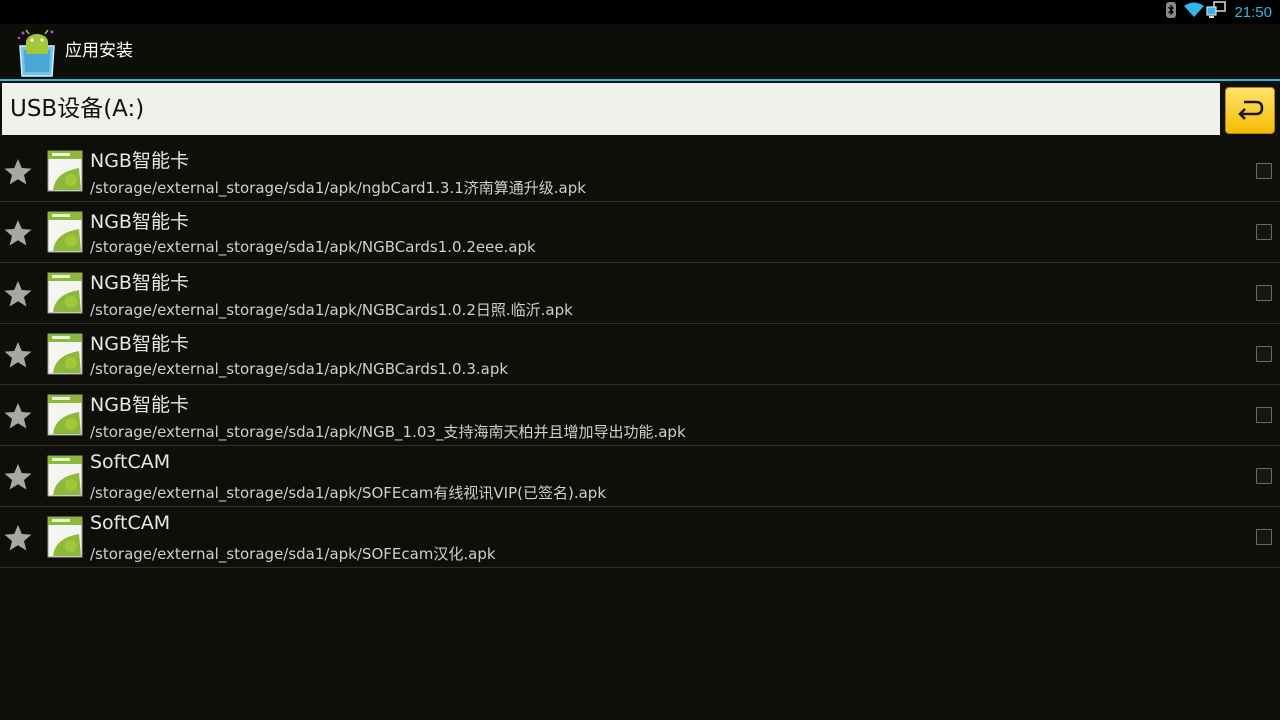 The height and width of the screenshot is (720, 1280). Describe the element at coordinates (37, 53) in the screenshot. I see `android-app-installer-icon` at that location.